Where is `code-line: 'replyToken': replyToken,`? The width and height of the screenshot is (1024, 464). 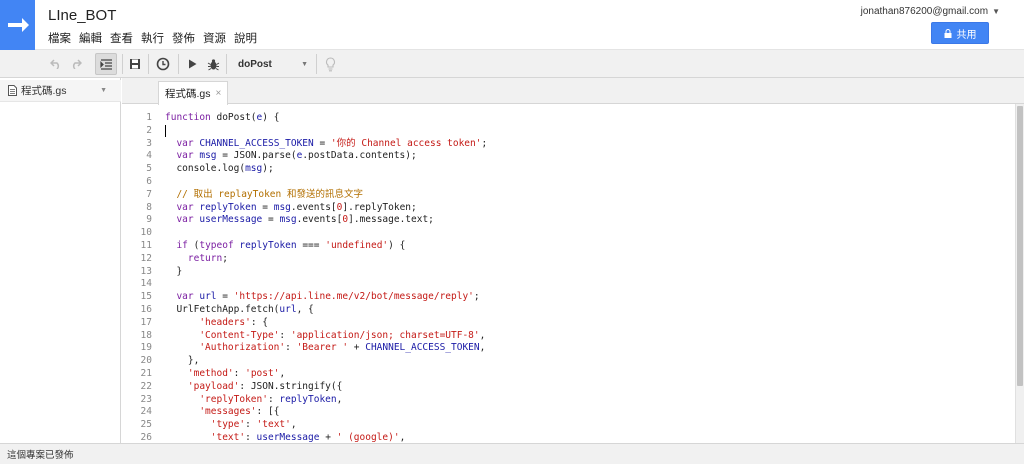 code-line: 'replyToken': replyToken, is located at coordinates (326, 400).